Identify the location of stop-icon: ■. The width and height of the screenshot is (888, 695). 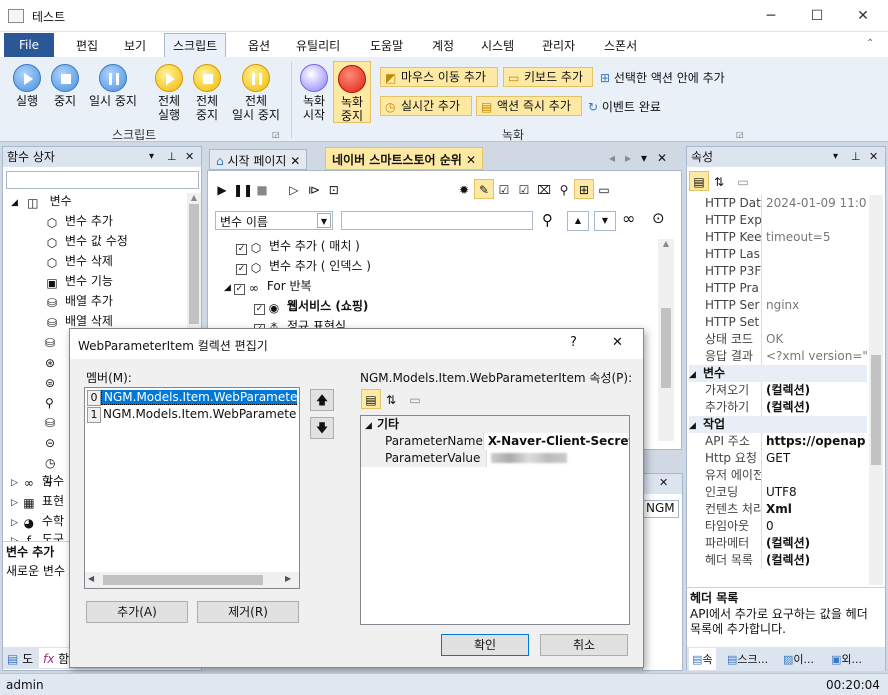
(262, 189).